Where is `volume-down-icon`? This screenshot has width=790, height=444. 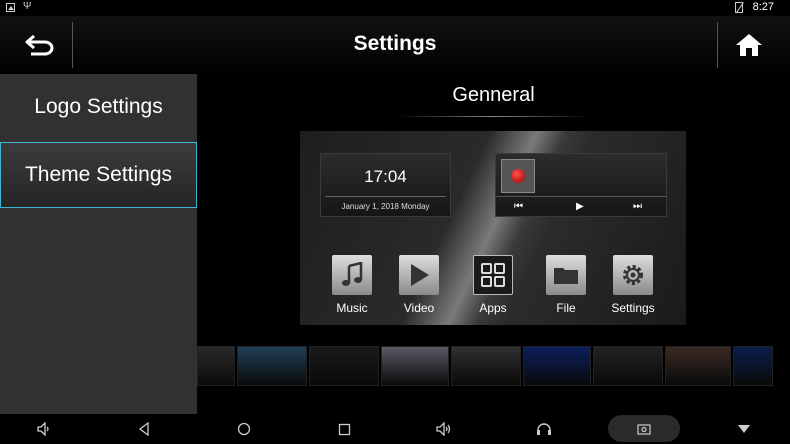
volume-down-icon is located at coordinates (43, 429).